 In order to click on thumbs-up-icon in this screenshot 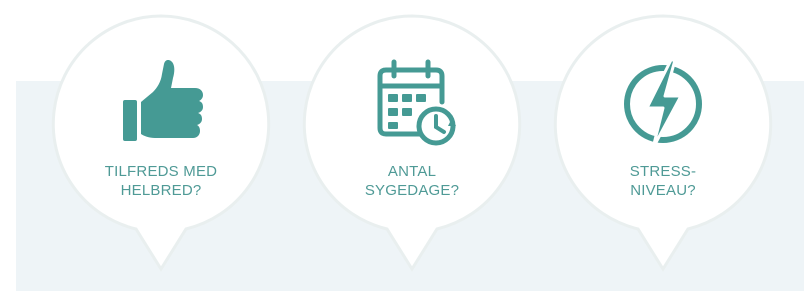, I will do `click(163, 100)`.